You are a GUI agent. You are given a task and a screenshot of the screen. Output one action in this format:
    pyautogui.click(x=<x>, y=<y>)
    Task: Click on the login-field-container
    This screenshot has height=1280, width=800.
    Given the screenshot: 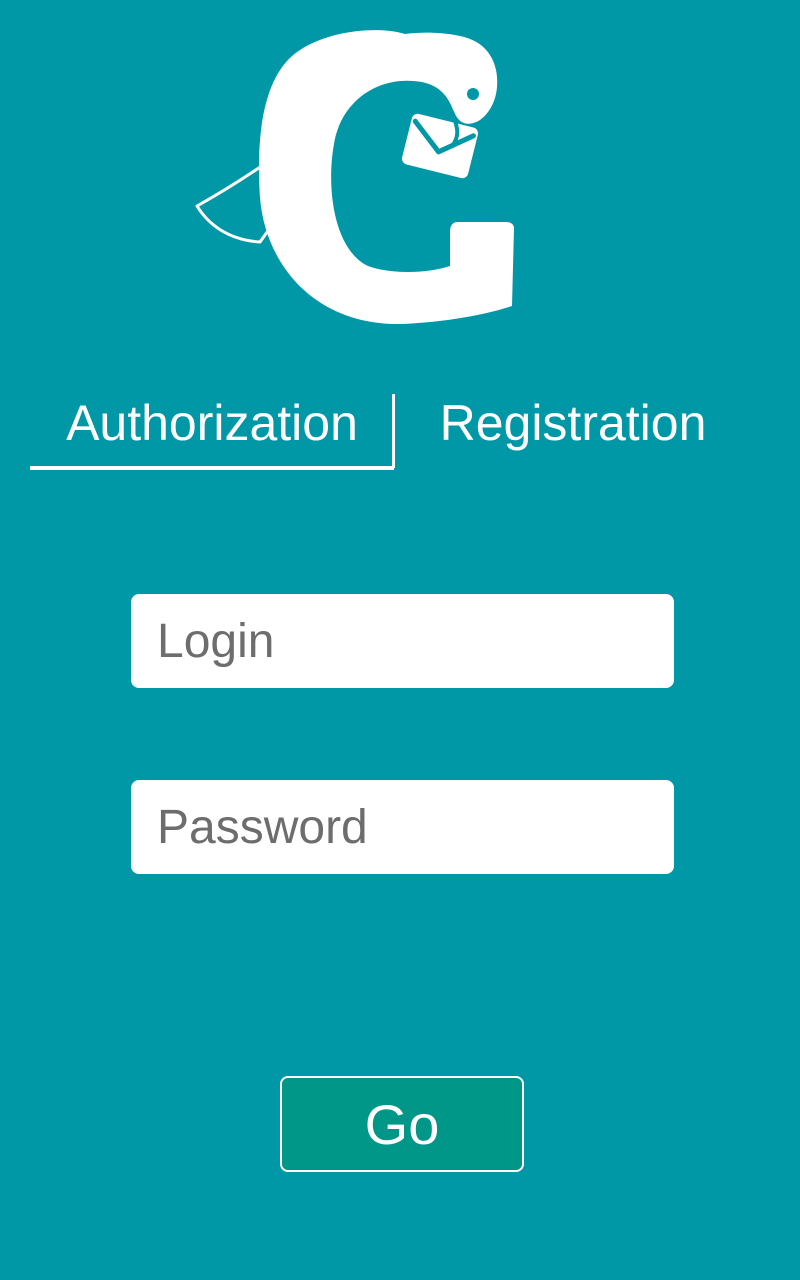 What is the action you would take?
    pyautogui.click(x=402, y=641)
    